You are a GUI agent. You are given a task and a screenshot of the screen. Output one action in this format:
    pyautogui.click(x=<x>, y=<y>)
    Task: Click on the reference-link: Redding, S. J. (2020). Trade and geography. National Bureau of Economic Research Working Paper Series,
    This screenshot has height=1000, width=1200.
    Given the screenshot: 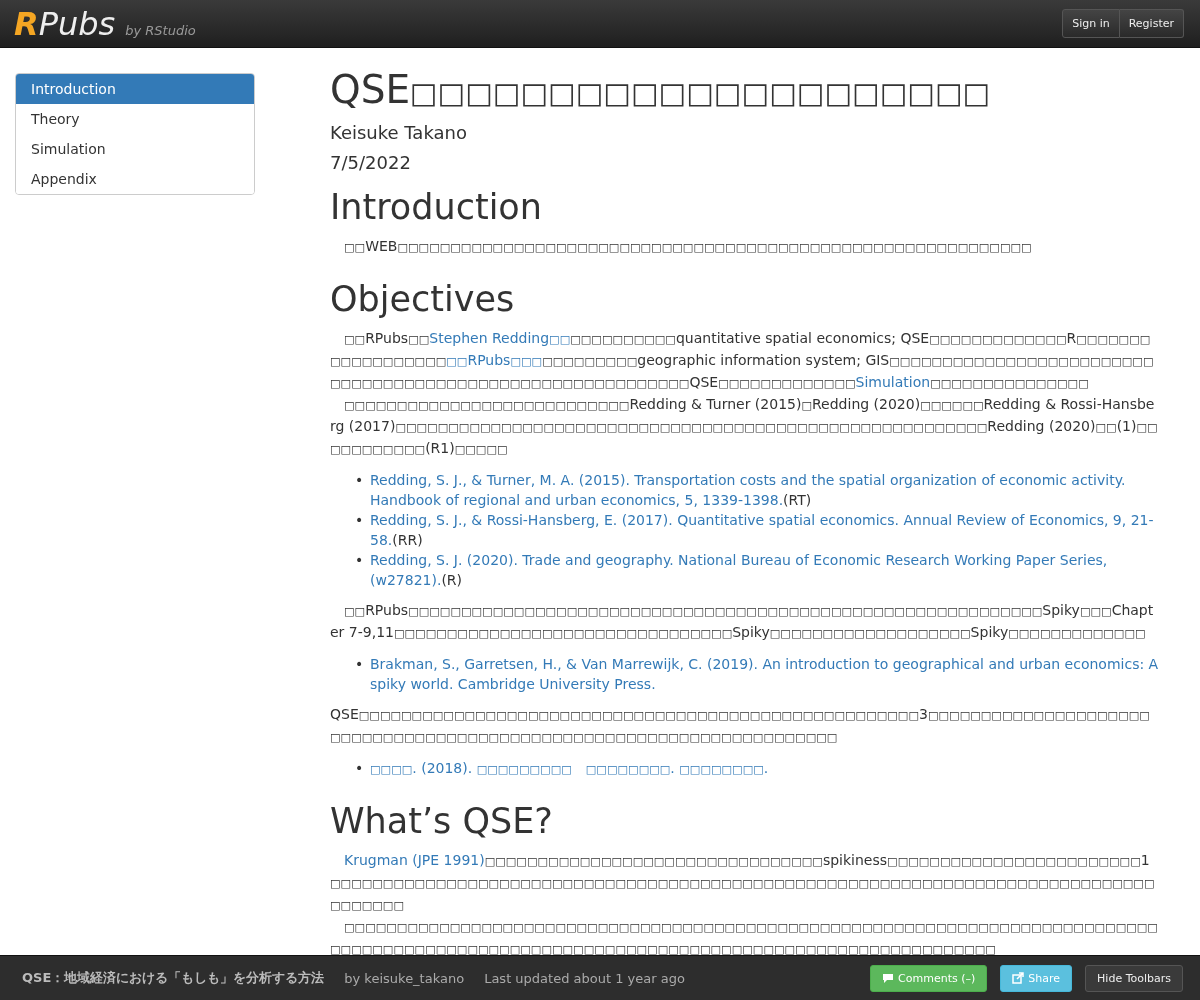 What is the action you would take?
    pyautogui.click(x=739, y=560)
    